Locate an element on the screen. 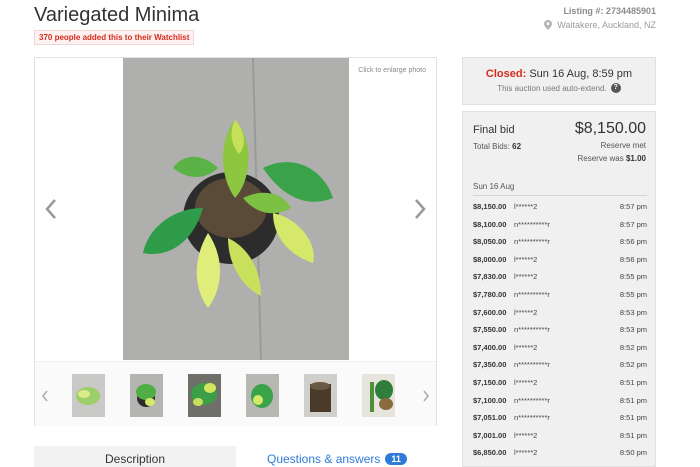  location: Waitakere, Auckland, NZ is located at coordinates (600, 25).